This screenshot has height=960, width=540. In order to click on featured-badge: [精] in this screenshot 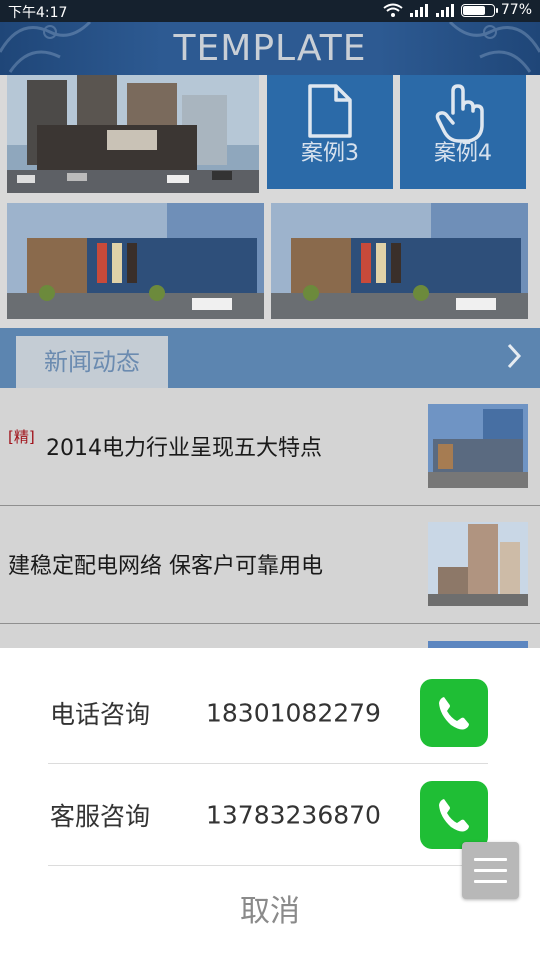, I will do `click(21, 437)`.